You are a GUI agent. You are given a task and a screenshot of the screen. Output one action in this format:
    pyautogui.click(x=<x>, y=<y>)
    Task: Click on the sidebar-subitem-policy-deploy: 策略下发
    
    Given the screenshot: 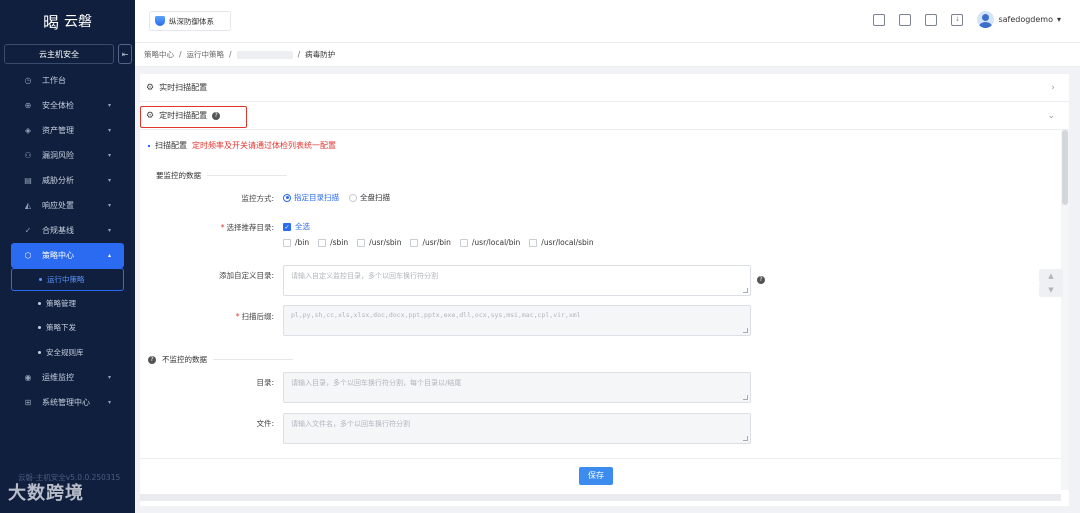 What is the action you would take?
    pyautogui.click(x=67, y=328)
    